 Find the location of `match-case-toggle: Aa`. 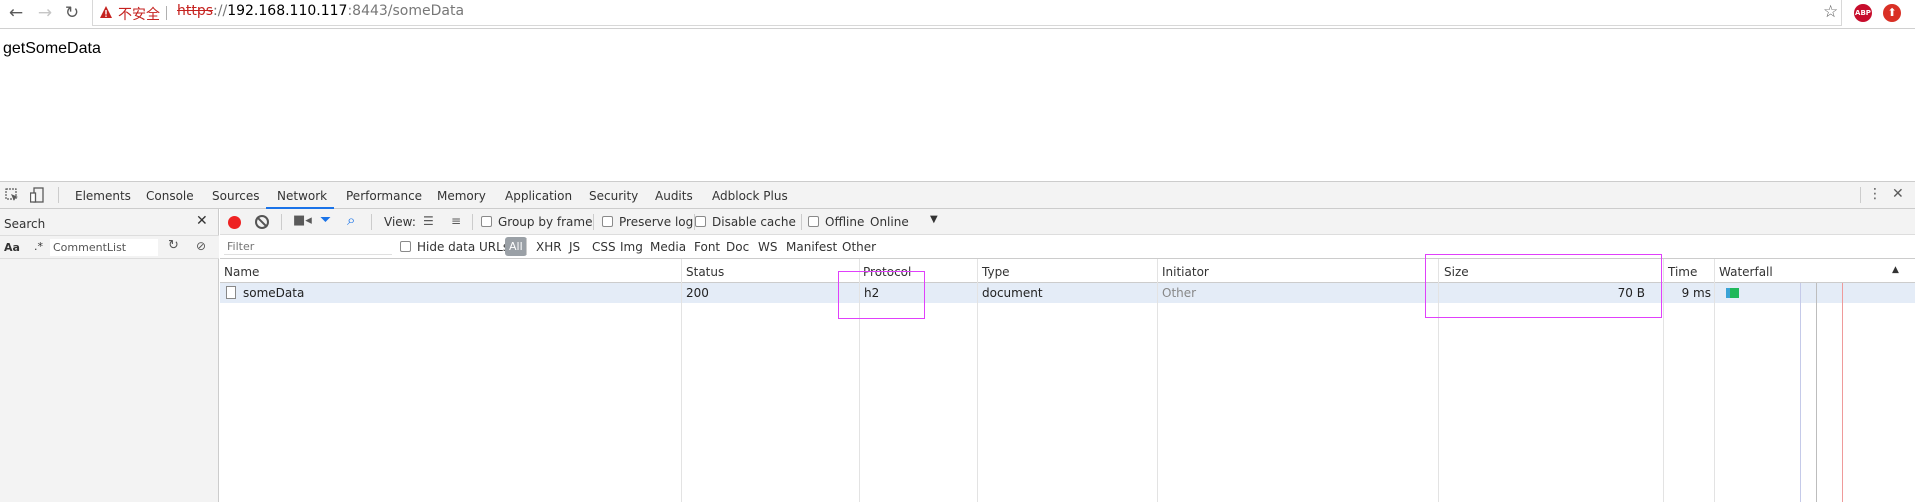

match-case-toggle: Aa is located at coordinates (12, 247).